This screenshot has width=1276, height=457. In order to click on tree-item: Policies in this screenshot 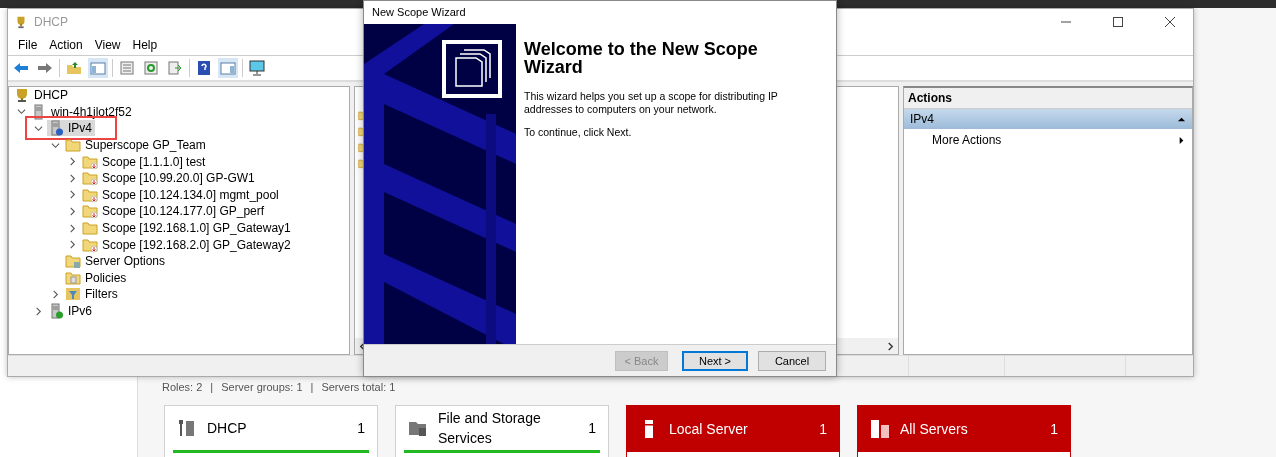, I will do `click(97, 277)`.